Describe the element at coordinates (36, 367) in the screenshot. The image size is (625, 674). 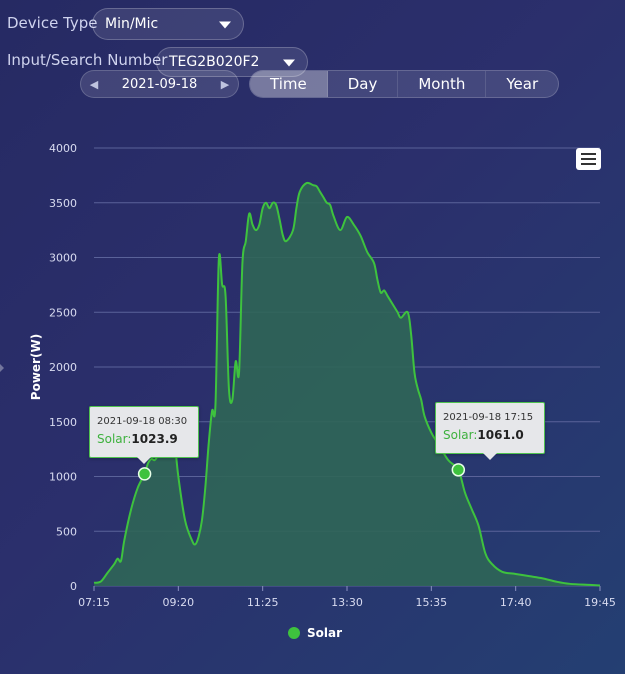
I see `y-axis-label: Power(W)` at that location.